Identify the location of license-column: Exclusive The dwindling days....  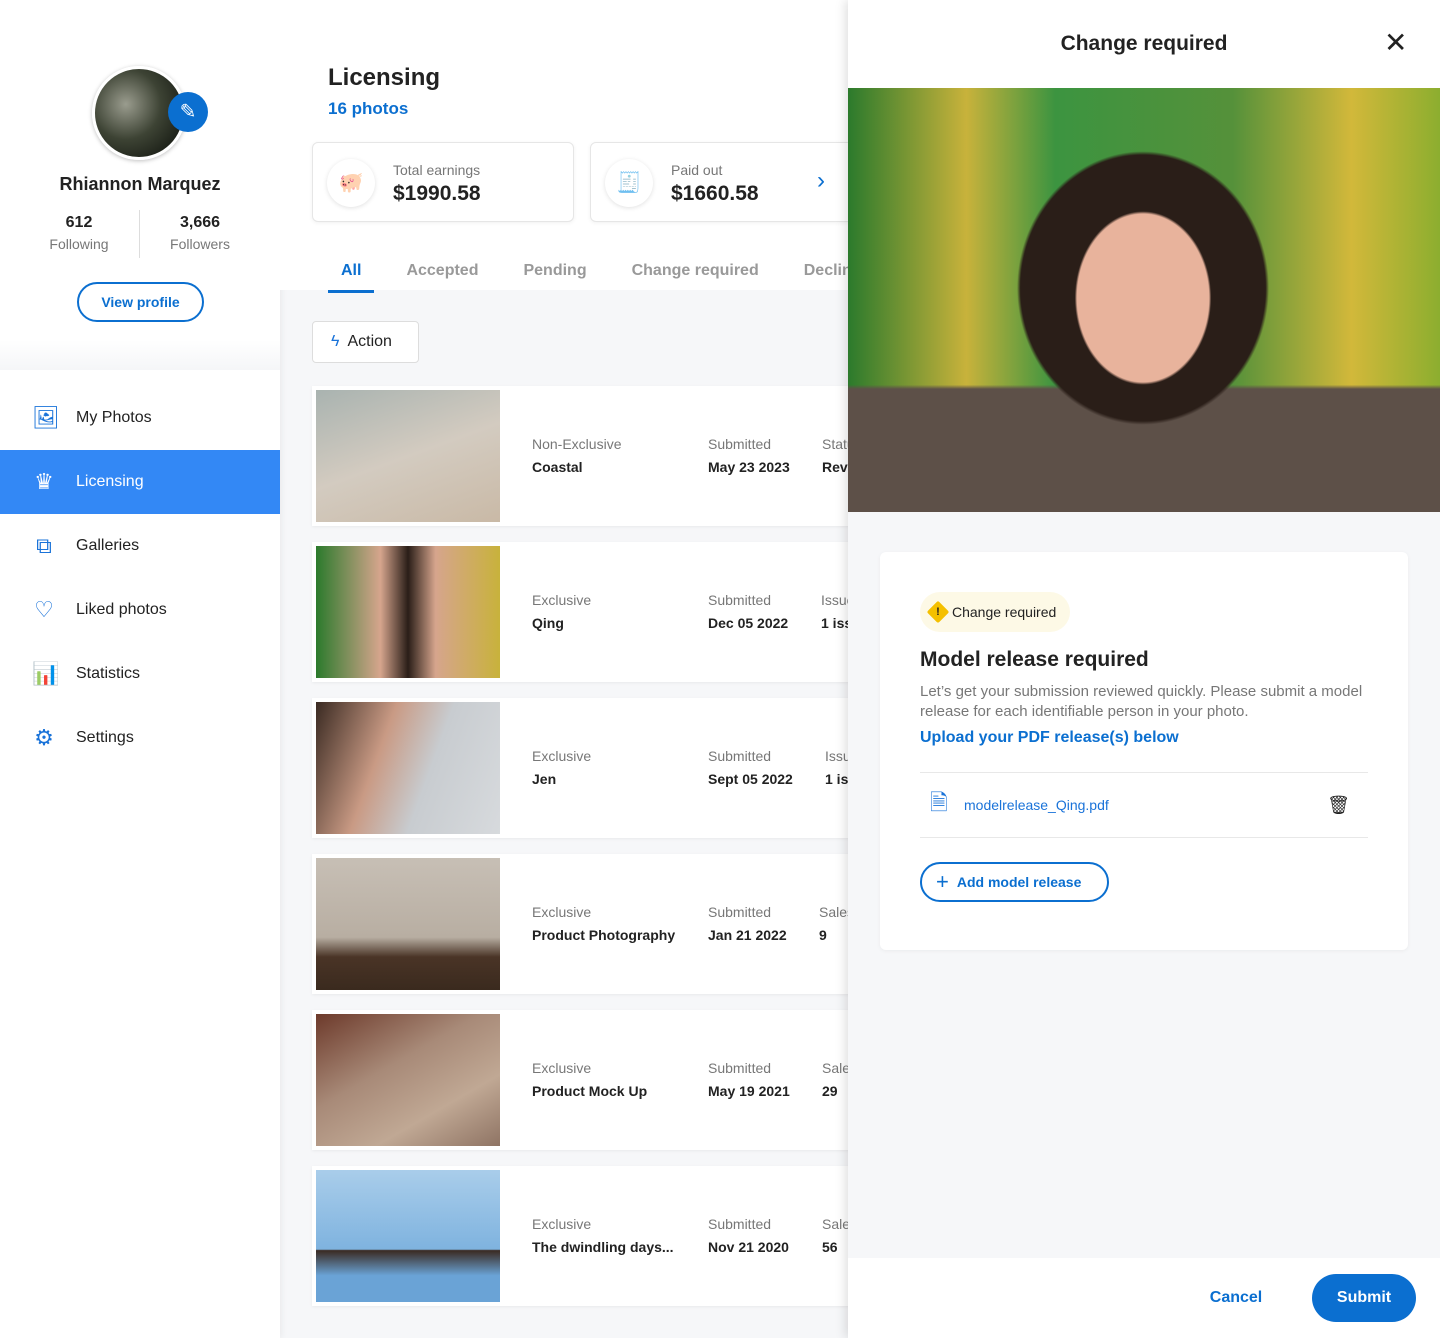
(603, 1235).